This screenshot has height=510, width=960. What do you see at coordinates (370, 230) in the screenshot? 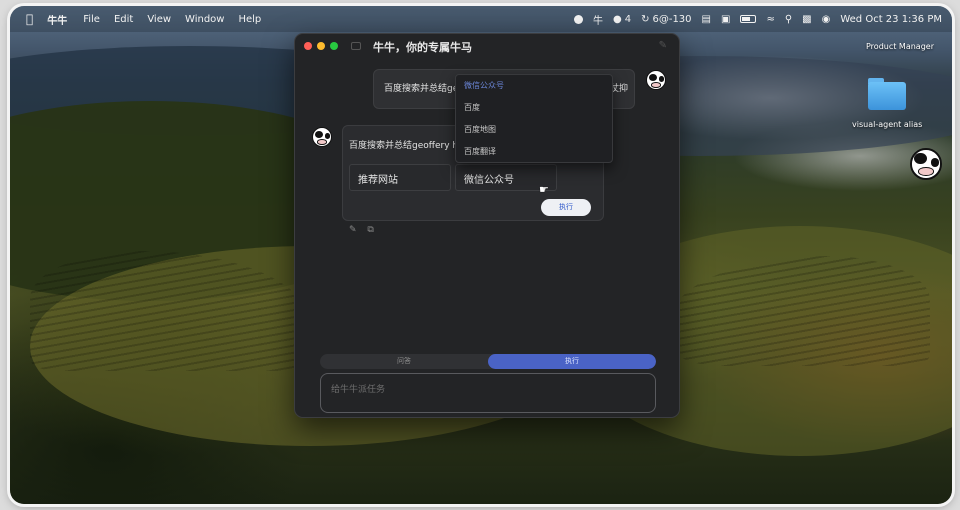
I see `copy-icon: ⧉` at bounding box center [370, 230].